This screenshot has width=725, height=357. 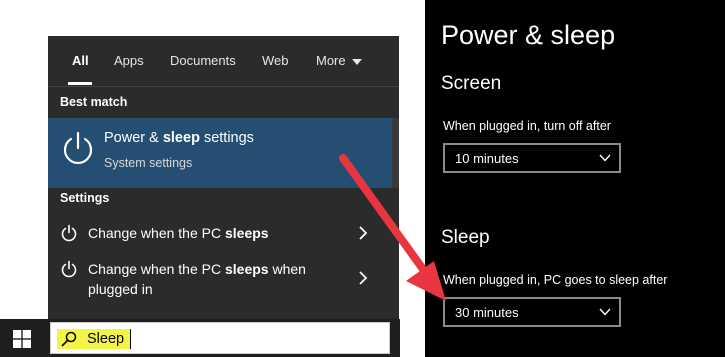 I want to click on tab-more-label: More, so click(x=331, y=60).